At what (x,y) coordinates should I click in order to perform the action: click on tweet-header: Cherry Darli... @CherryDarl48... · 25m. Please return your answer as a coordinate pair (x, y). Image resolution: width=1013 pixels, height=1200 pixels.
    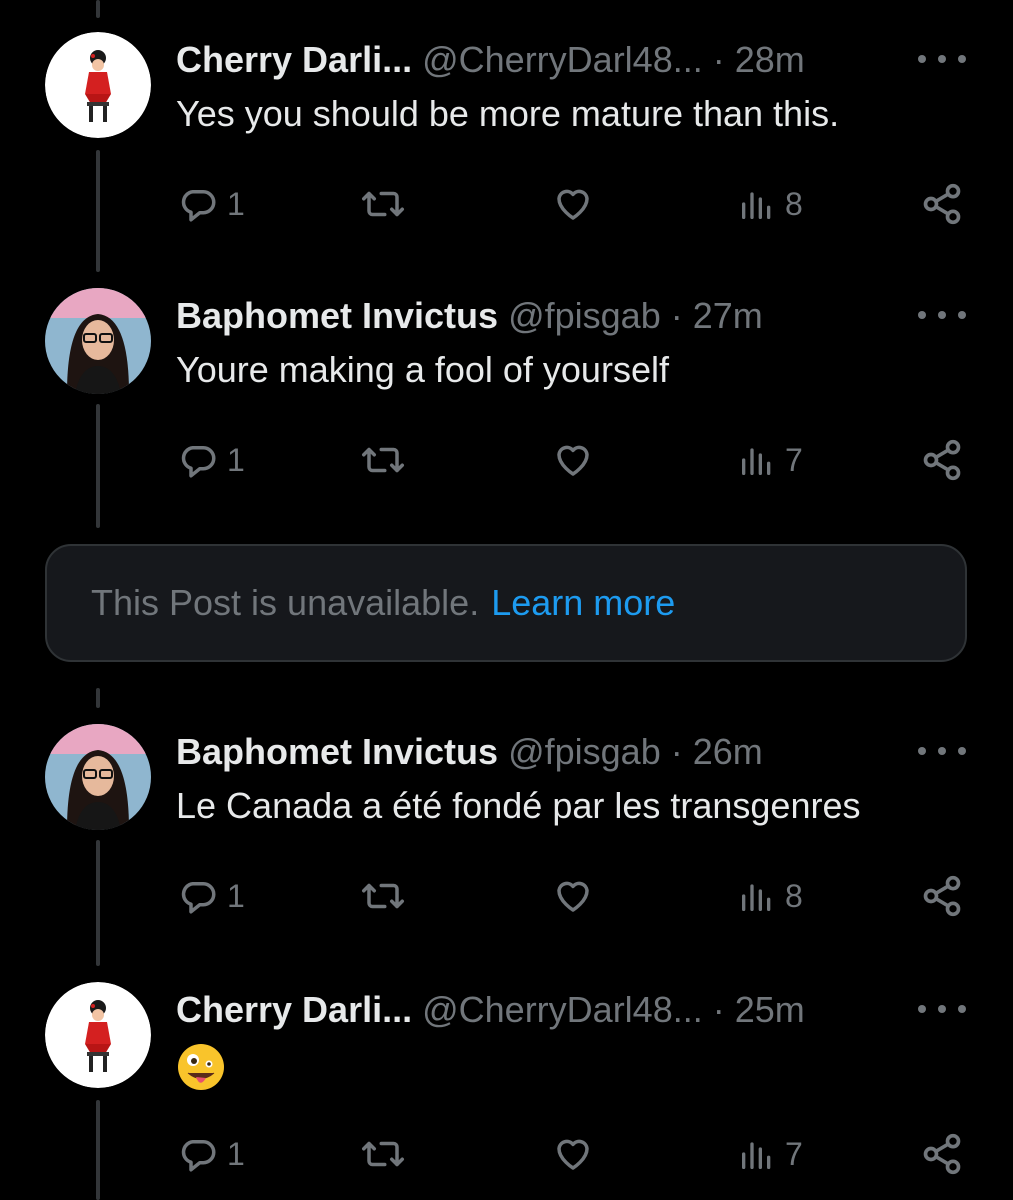
    Looking at the image, I should click on (490, 1010).